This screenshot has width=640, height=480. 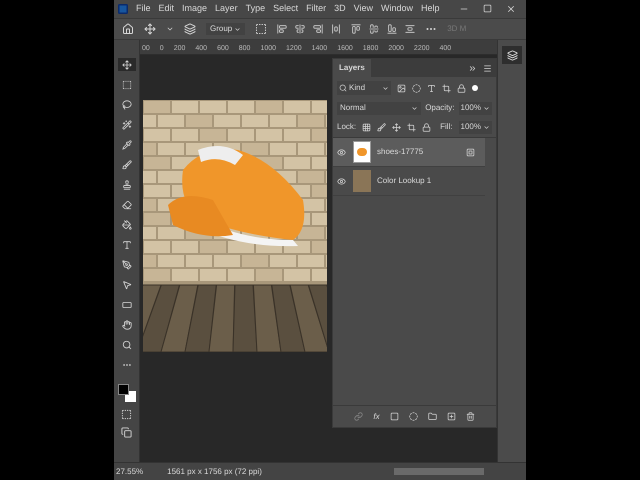 I want to click on search-icon, so click(x=343, y=88).